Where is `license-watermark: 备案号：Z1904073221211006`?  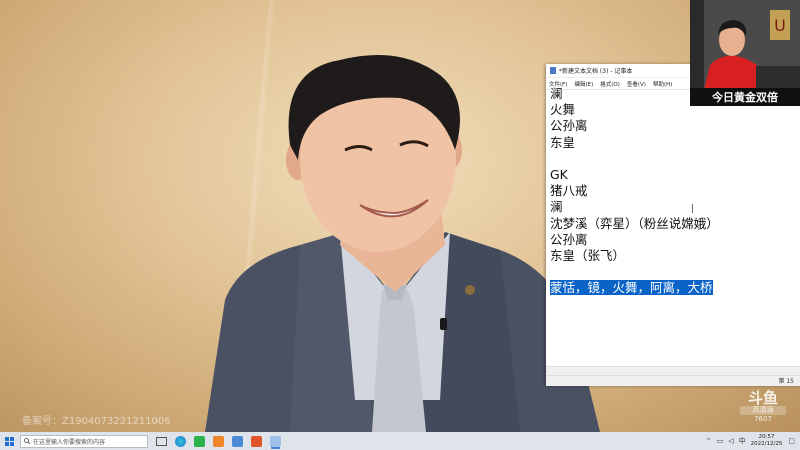 license-watermark: 备案号：Z1904073221211006 is located at coordinates (96, 421).